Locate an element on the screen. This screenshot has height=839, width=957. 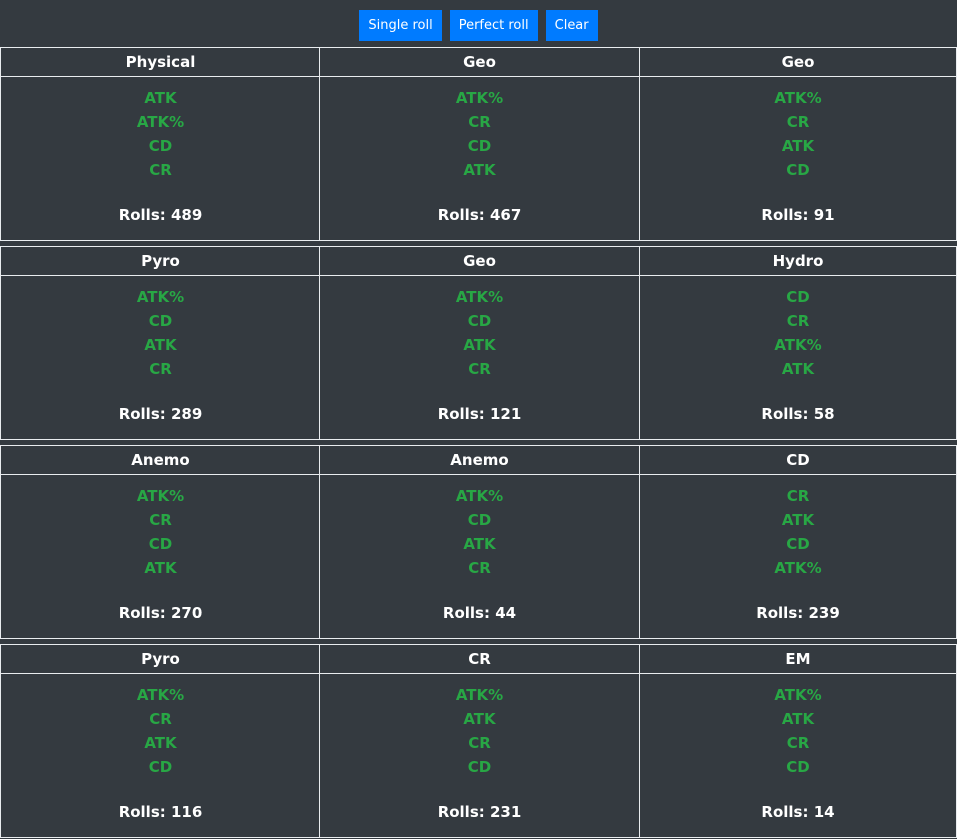
rolls-count: Rolls: 289 is located at coordinates (160, 414).